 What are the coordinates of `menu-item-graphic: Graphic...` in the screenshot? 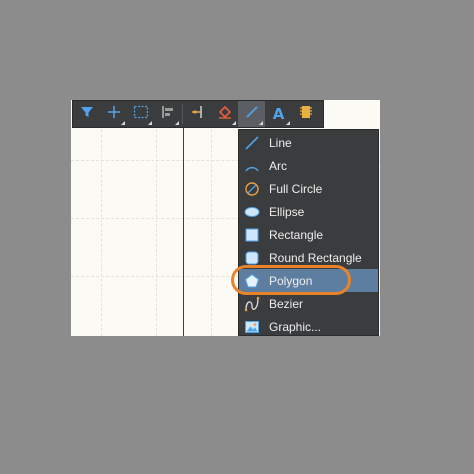 It's located at (308, 326).